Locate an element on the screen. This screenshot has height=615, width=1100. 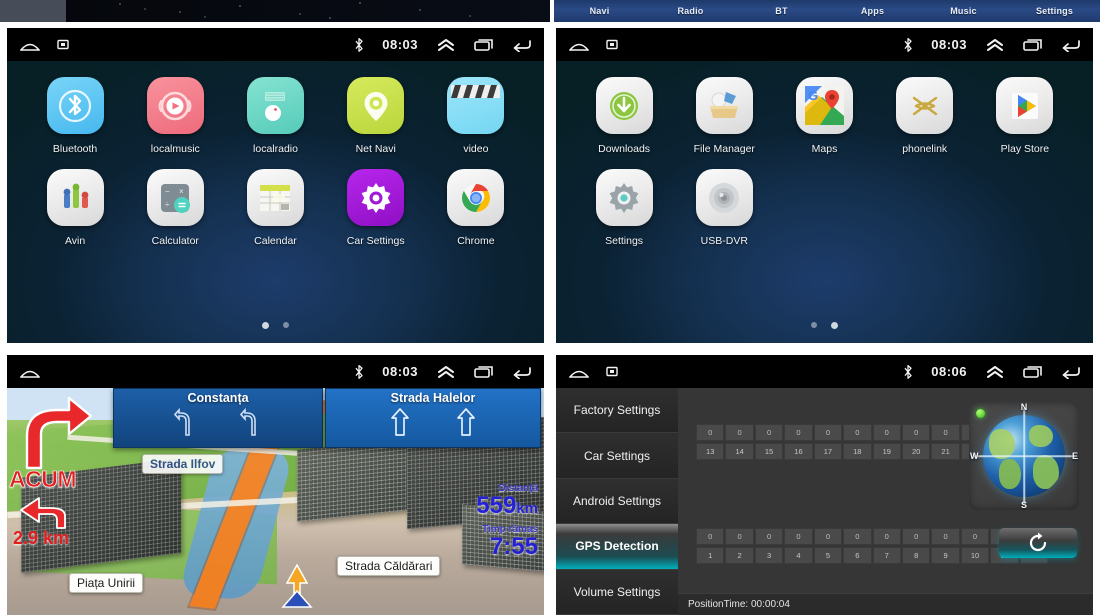
app-video: video is located at coordinates (476, 116).